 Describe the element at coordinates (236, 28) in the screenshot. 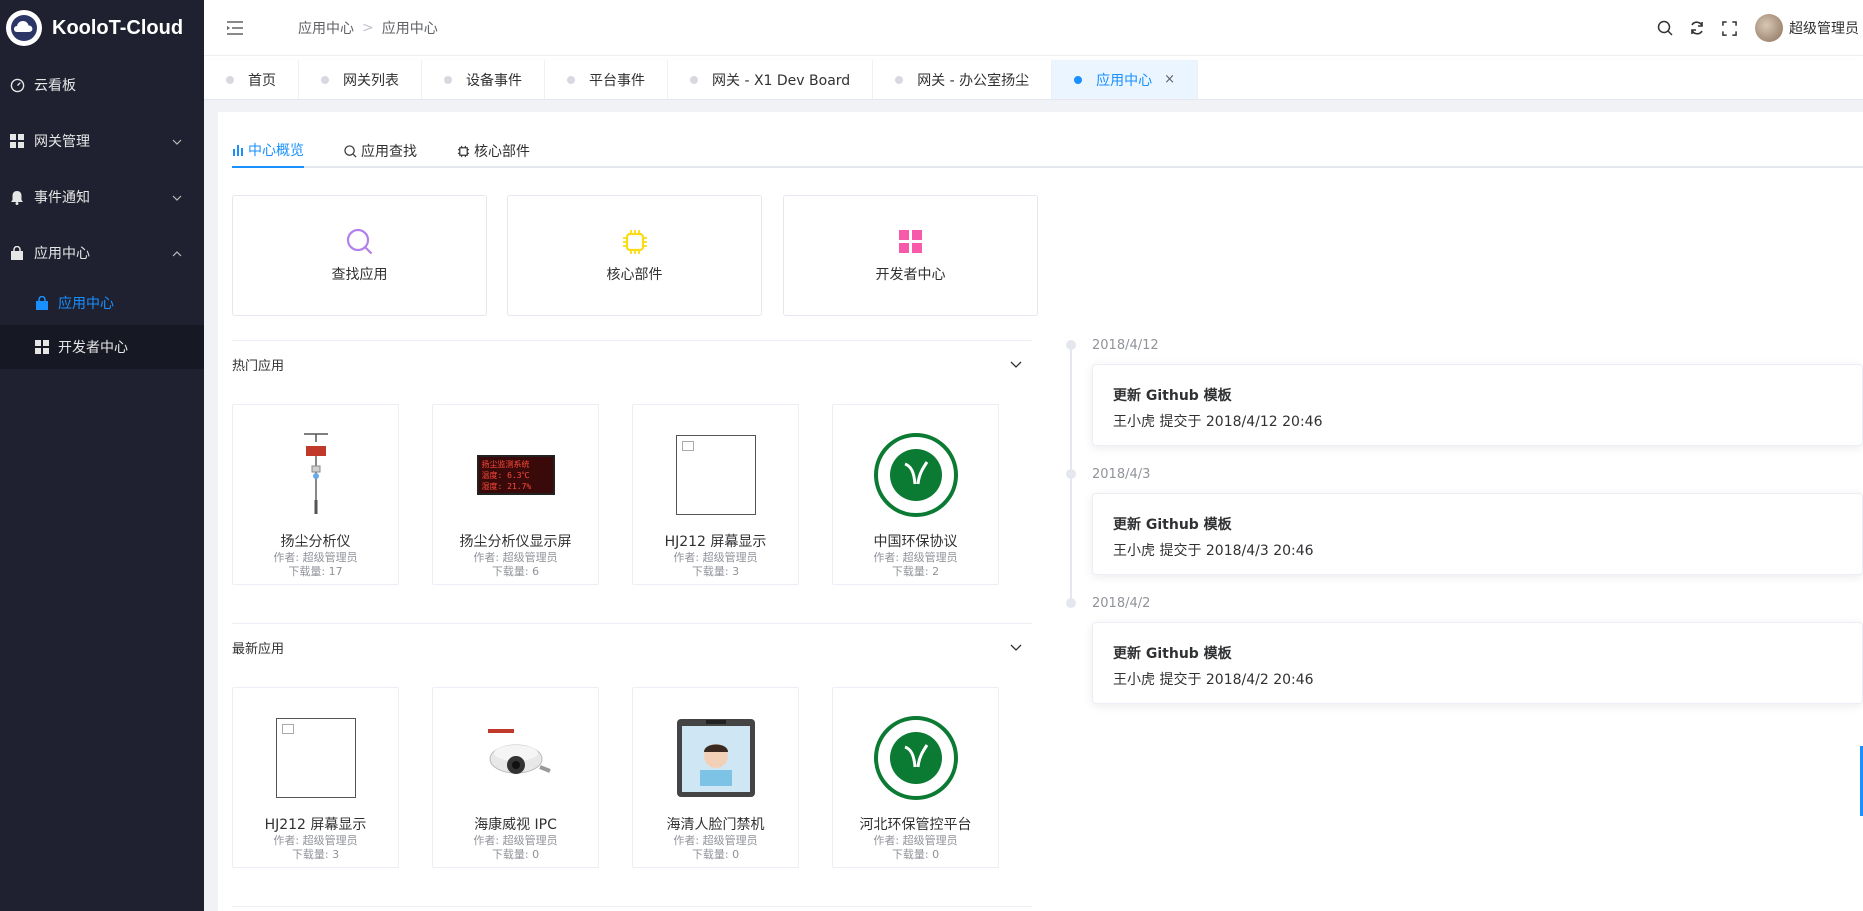

I see `menu-toggle-icon` at that location.